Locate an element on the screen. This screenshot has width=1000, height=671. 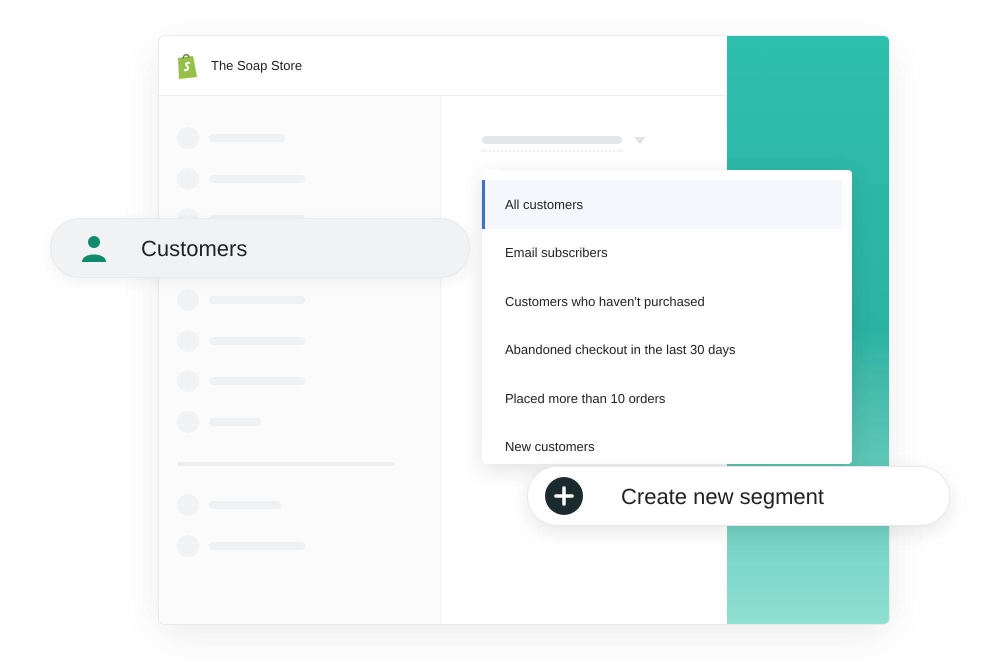
customers-nav-item: Customers is located at coordinates (260, 248).